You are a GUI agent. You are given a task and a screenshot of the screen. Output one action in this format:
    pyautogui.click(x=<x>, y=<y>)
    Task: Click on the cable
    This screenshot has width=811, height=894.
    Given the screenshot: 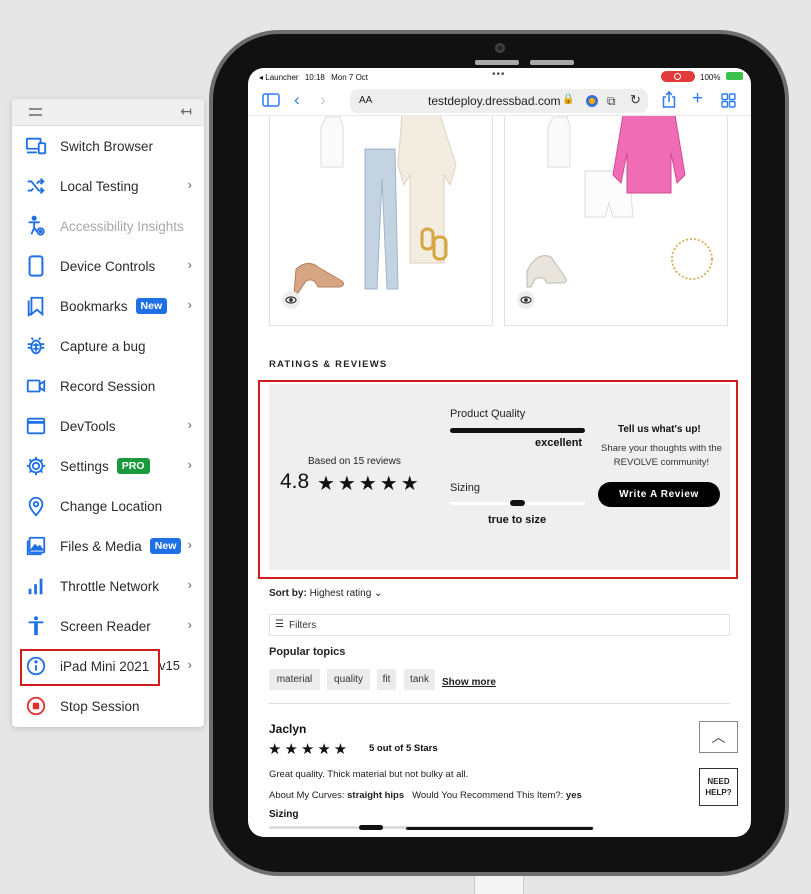 What is the action you would take?
    pyautogui.click(x=499, y=885)
    